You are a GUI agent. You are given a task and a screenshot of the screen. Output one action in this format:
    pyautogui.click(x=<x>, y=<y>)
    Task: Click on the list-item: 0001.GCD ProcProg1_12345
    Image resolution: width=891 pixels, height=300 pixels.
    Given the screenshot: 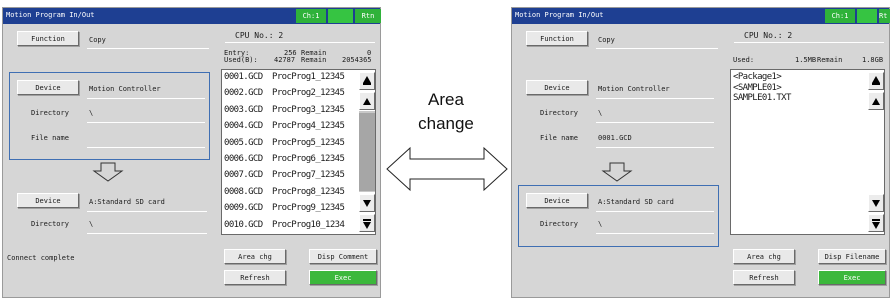 What is the action you would take?
    pyautogui.click(x=284, y=77)
    